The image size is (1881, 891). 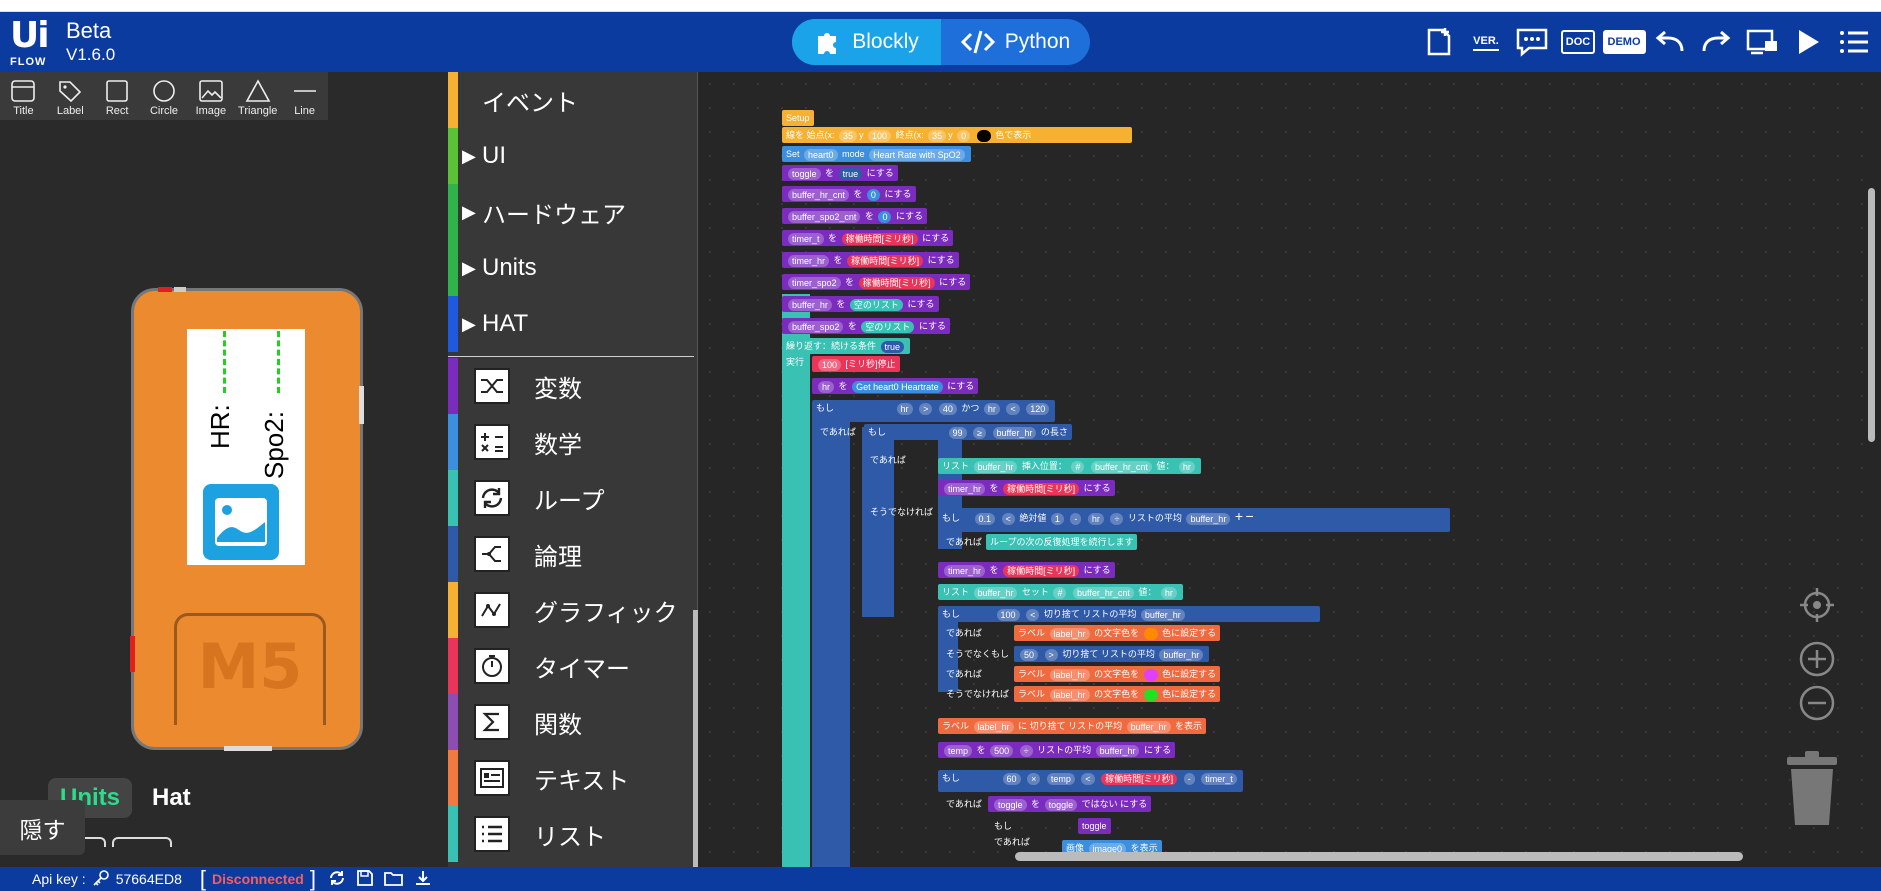 What do you see at coordinates (1440, 42) in the screenshot?
I see `new-file-icon` at bounding box center [1440, 42].